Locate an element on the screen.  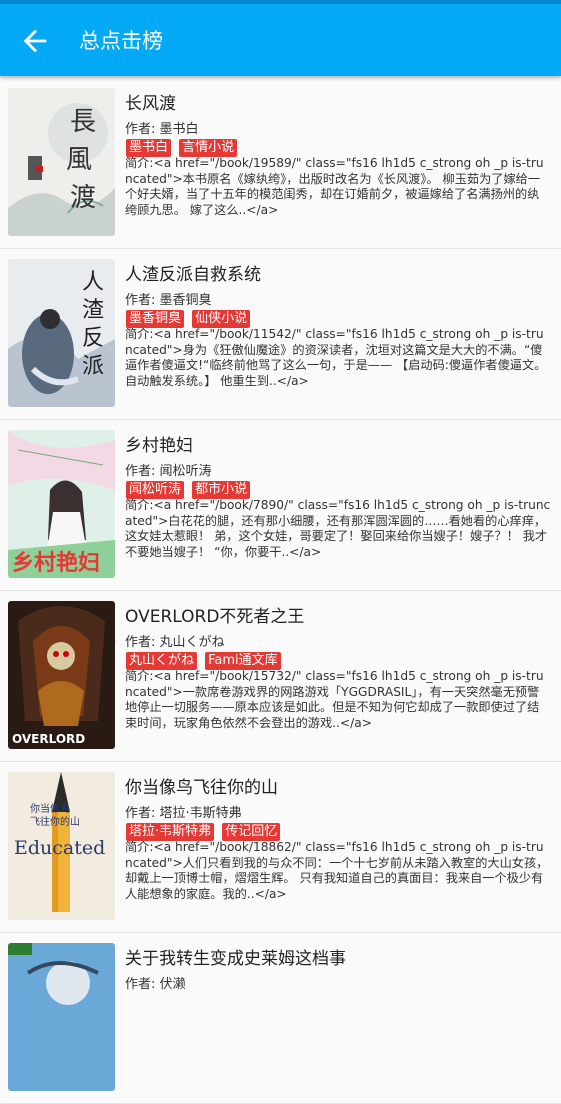
tag-category: 都市小说 is located at coordinates (221, 490).